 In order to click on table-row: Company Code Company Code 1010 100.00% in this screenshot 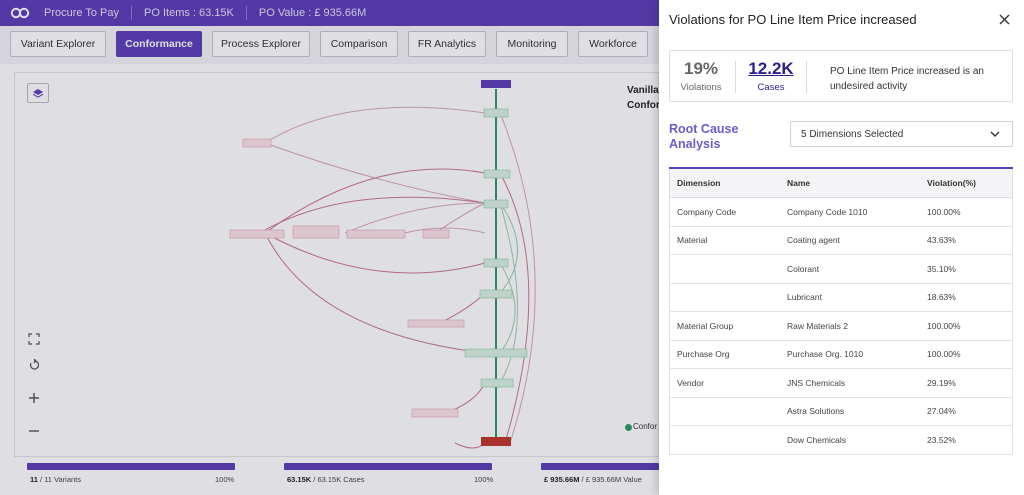, I will do `click(841, 212)`.